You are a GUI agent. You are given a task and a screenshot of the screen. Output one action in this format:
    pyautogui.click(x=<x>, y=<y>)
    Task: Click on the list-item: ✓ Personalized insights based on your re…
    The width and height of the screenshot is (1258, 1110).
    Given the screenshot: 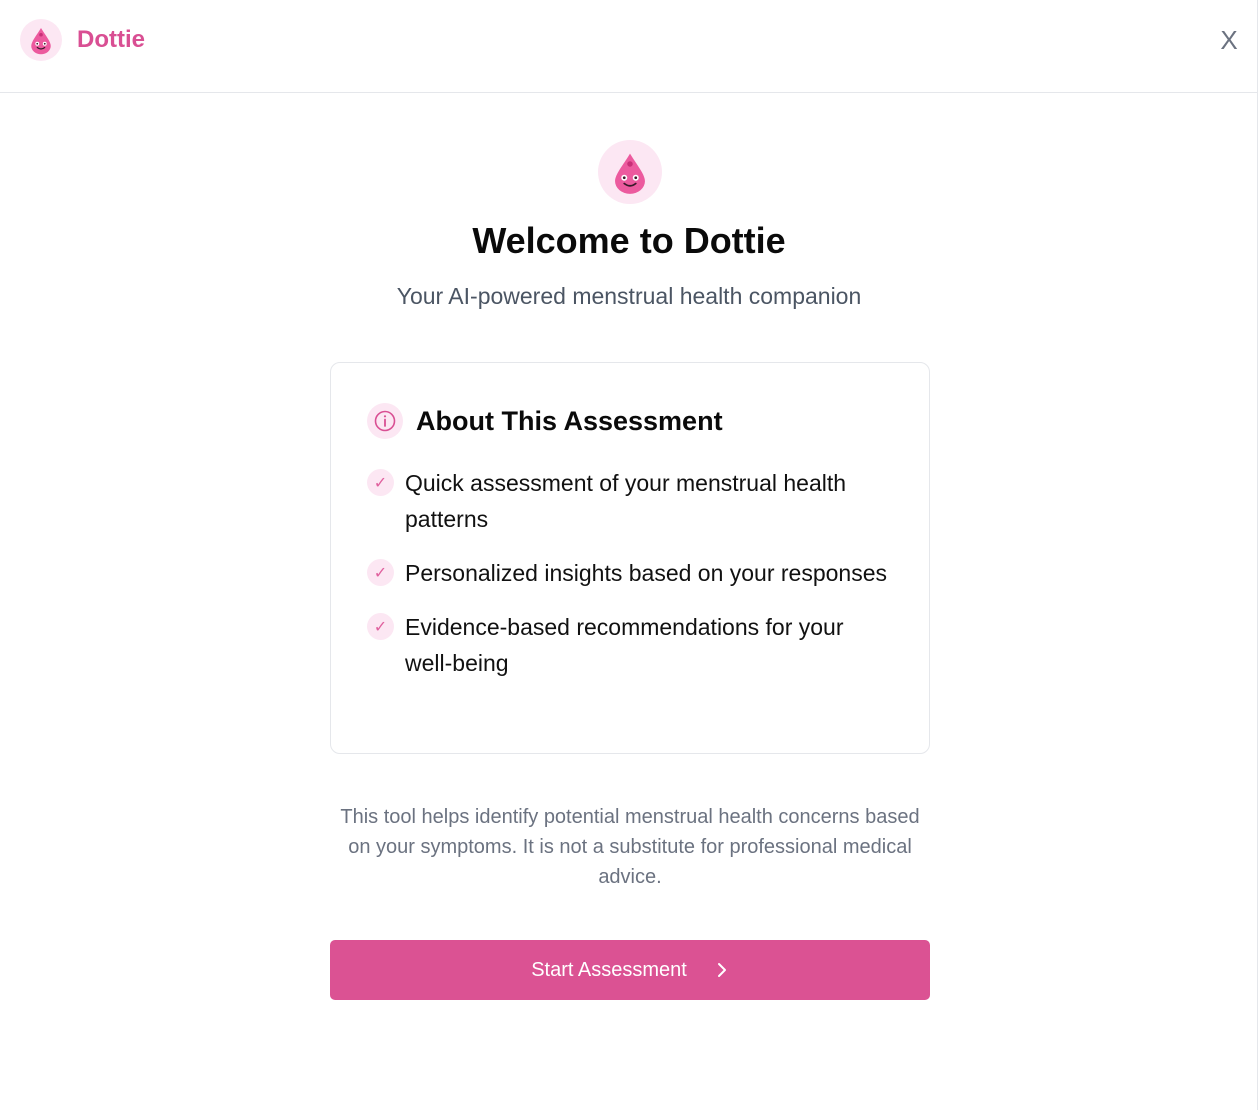 What is the action you would take?
    pyautogui.click(x=632, y=573)
    